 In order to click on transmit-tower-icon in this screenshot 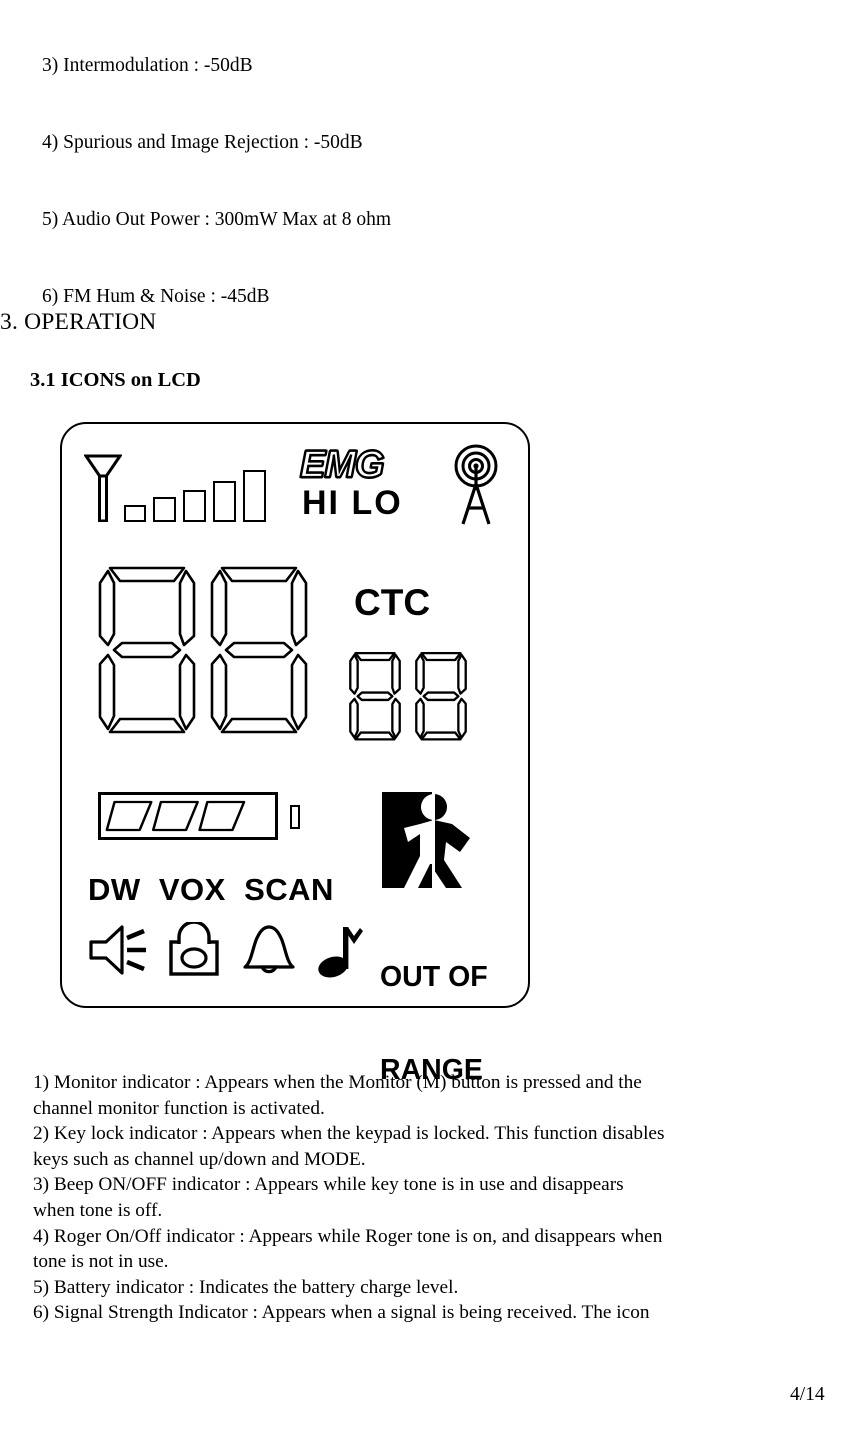, I will do `click(476, 484)`.